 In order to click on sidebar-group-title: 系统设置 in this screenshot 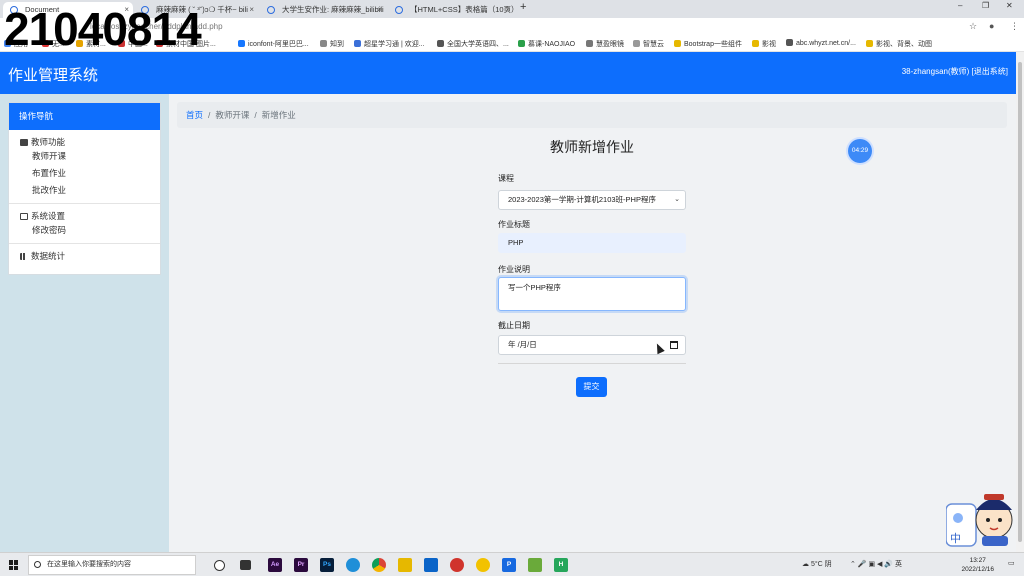, I will do `click(84, 216)`.